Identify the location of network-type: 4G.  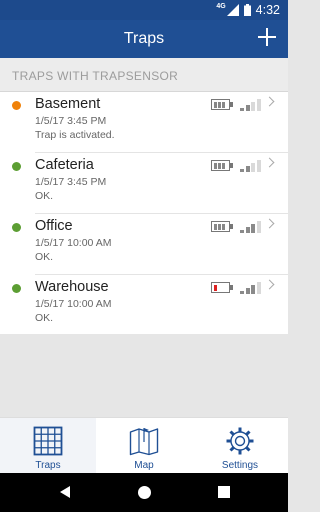
(221, 6).